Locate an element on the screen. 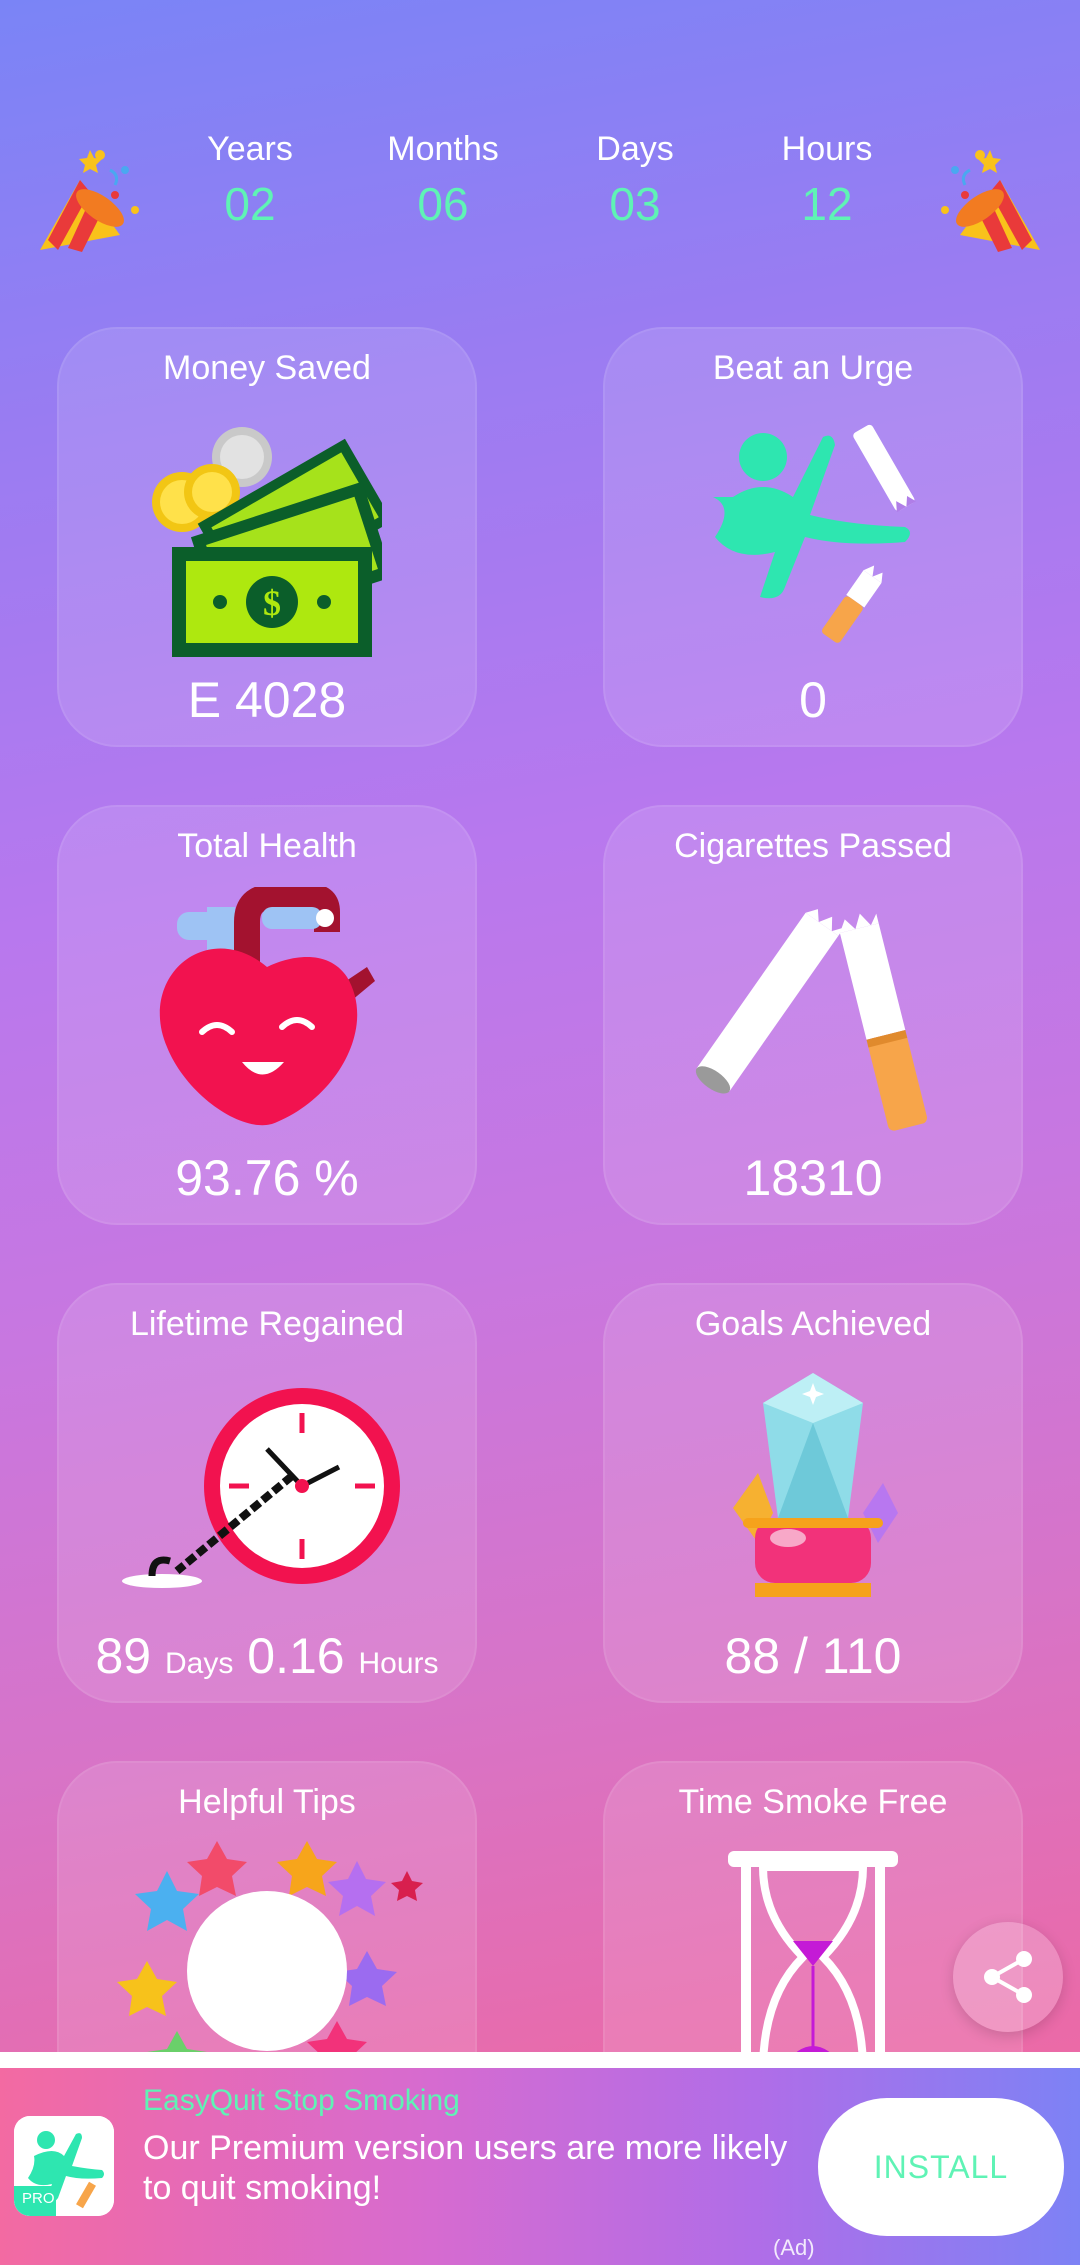  cigarettes-passed-card: Cigarettes Passed 18310 is located at coordinates (813, 1015).